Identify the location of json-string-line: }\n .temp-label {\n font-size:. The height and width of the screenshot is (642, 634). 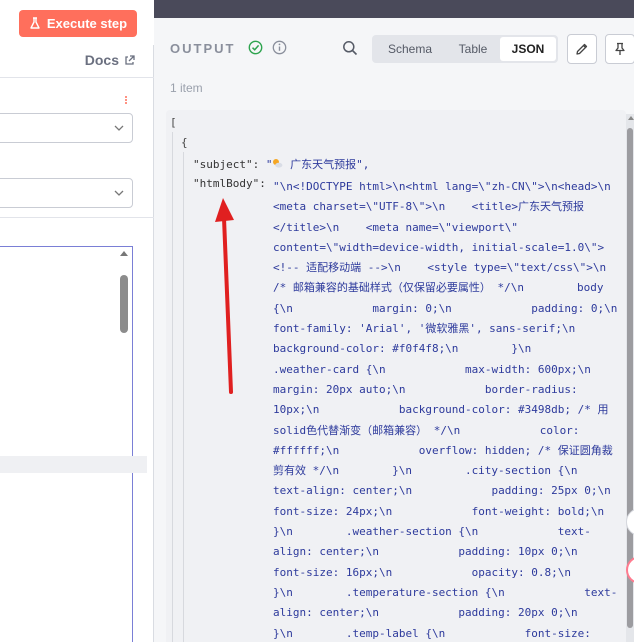
(432, 633).